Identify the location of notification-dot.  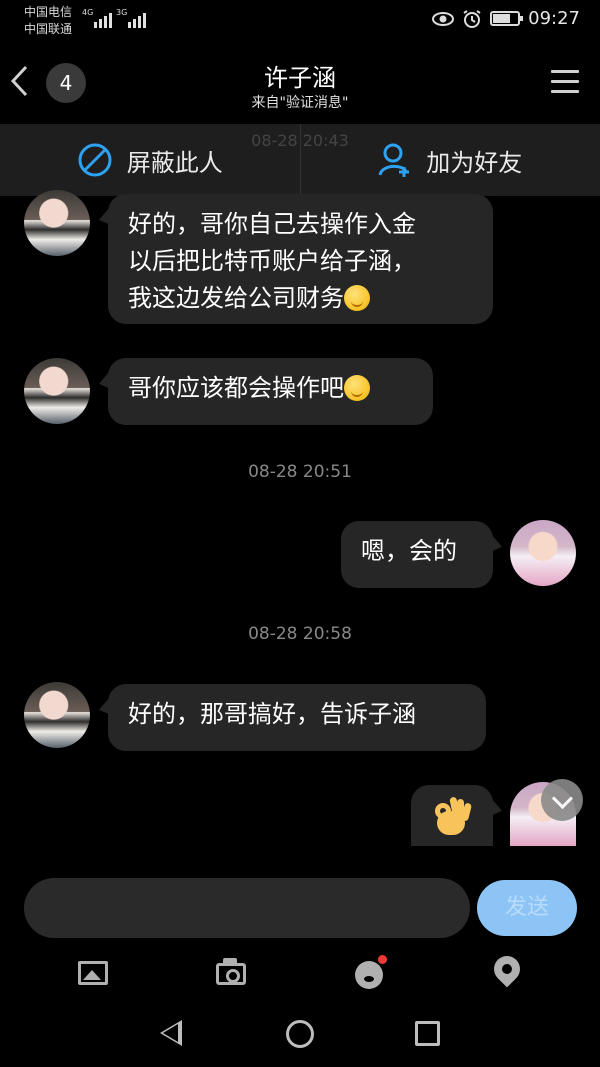
(382, 959).